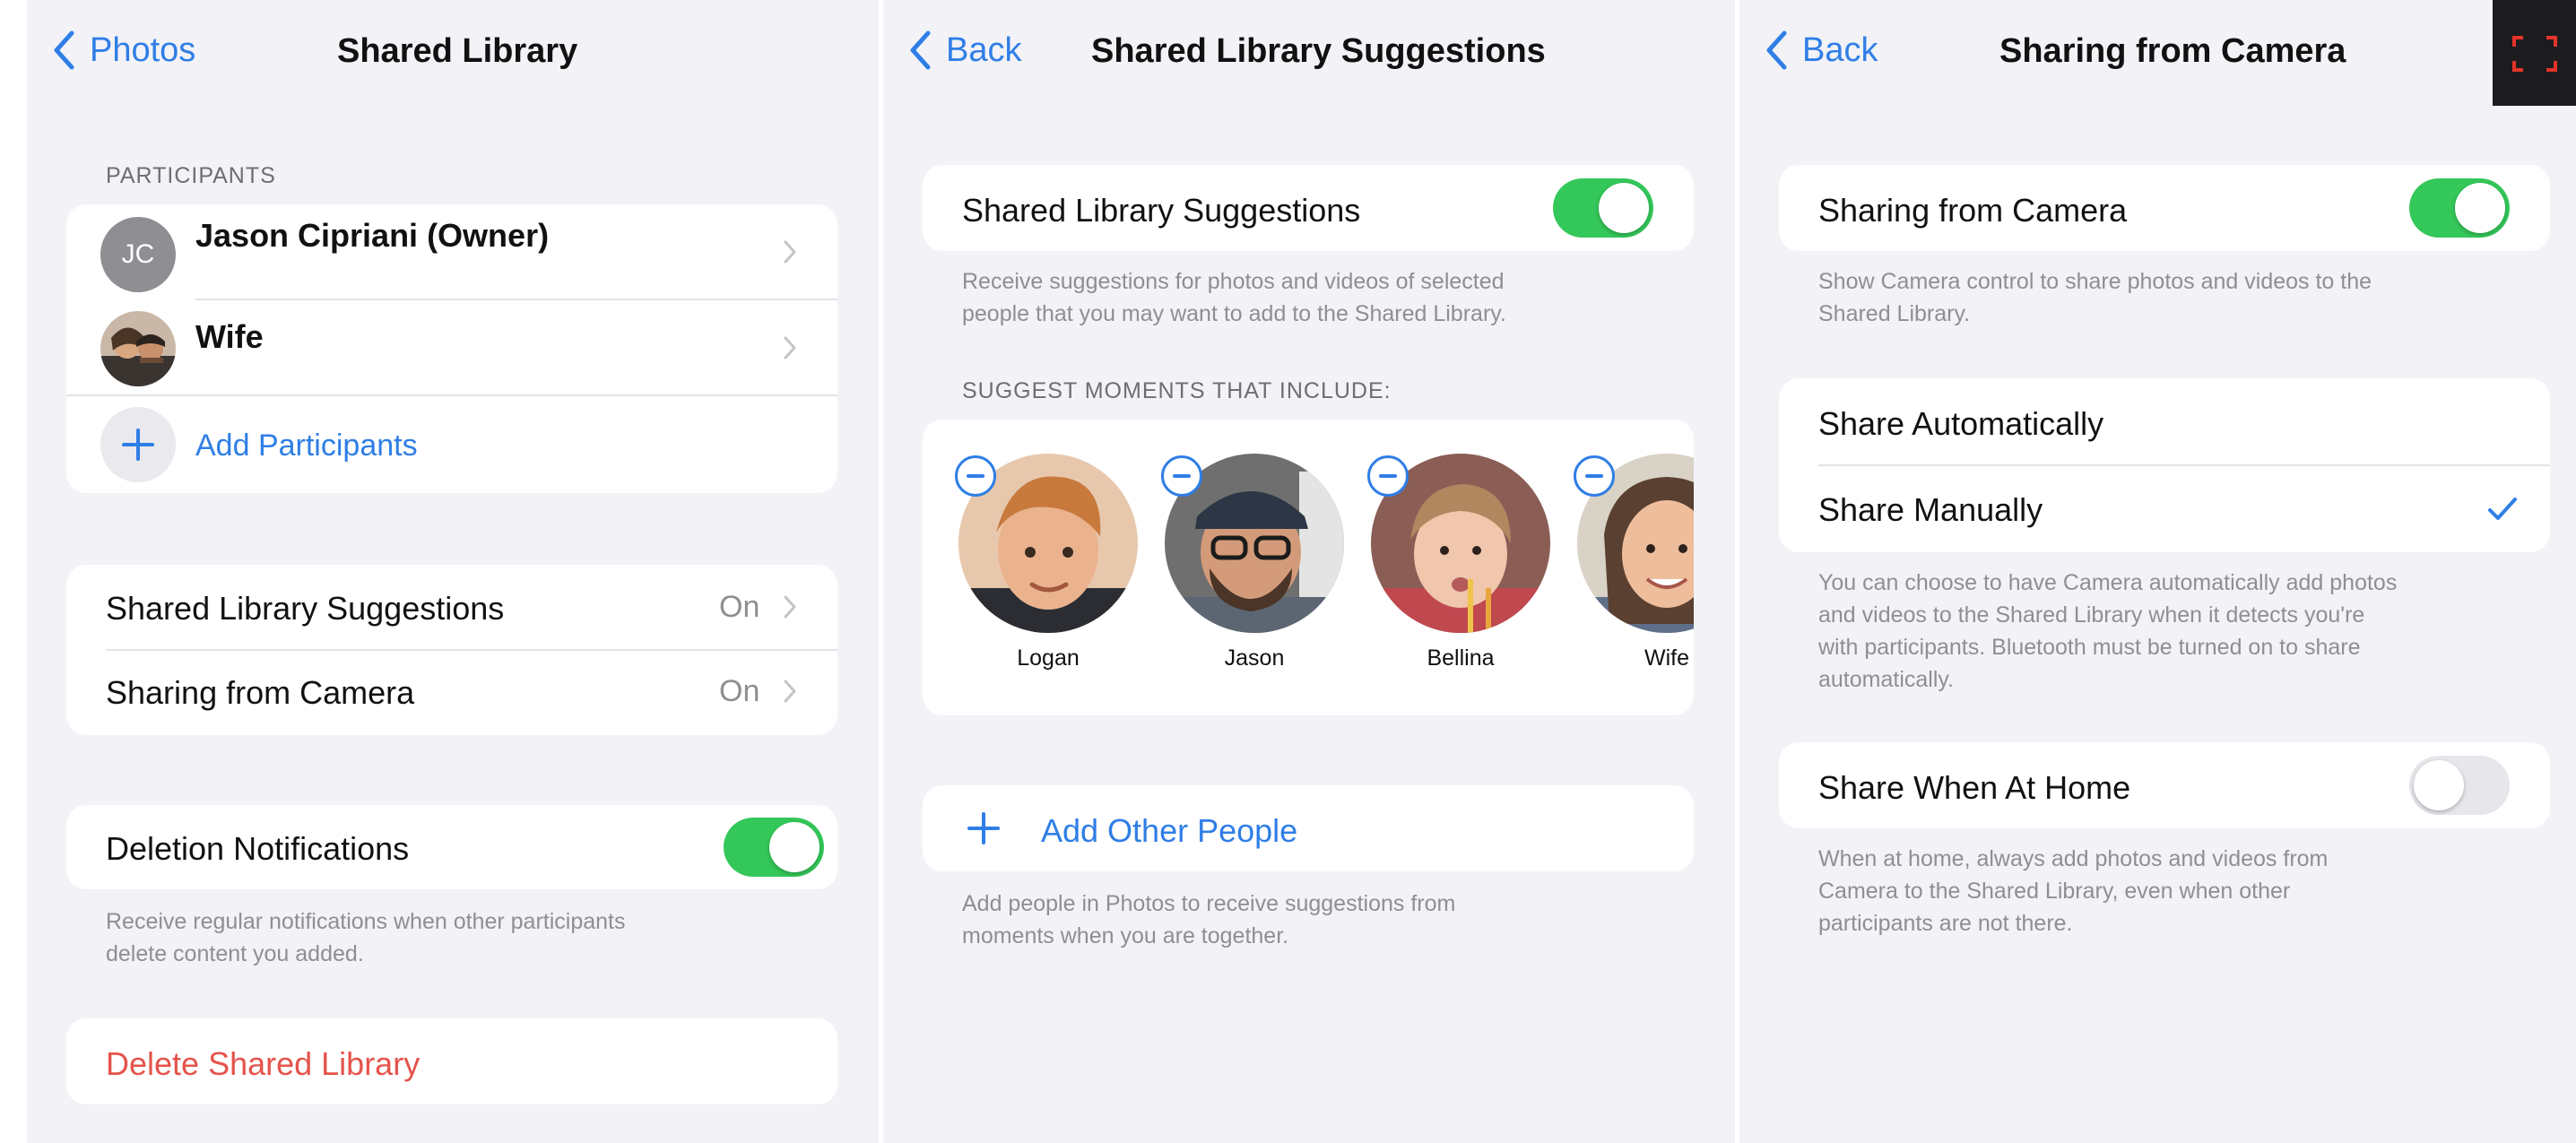  Describe the element at coordinates (143, 49) in the screenshot. I see `back-label: Photos` at that location.